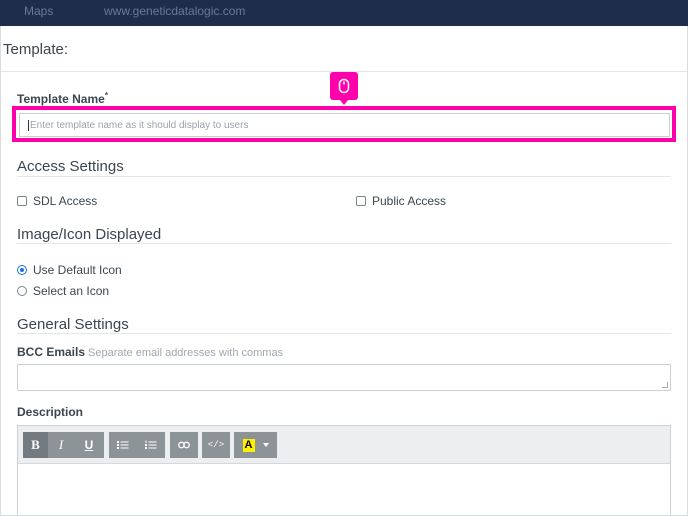  I want to click on top-navigation-bar: Maps www.geneticdatalogic.com, so click(344, 13).